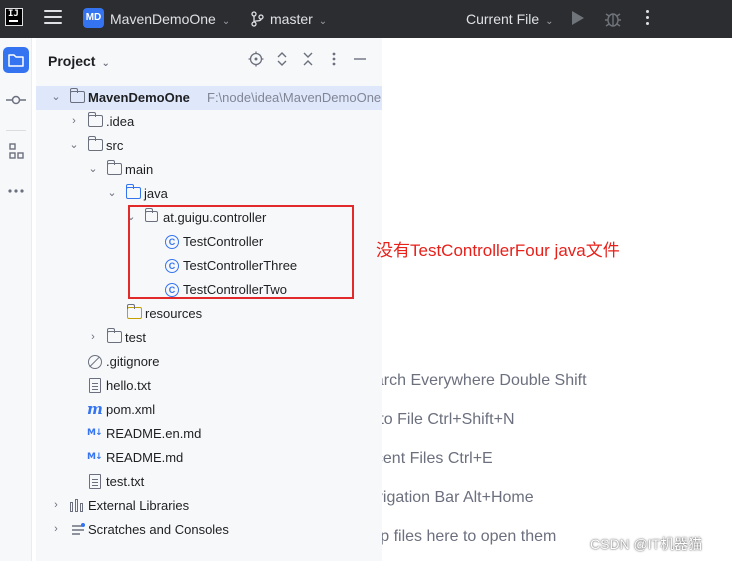 This screenshot has height=561, width=732. Describe the element at coordinates (131, 409) in the screenshot. I see `tree-label: pom.xml` at that location.